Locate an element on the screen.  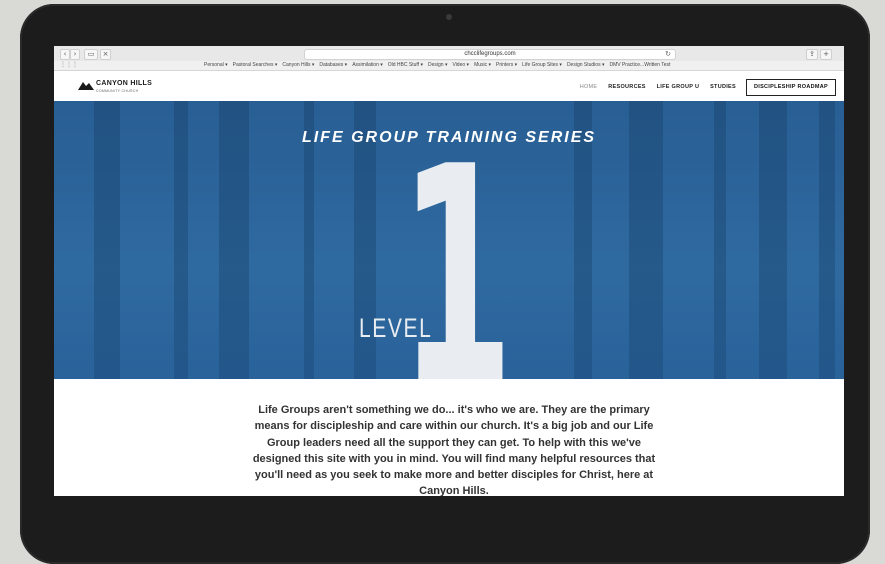
share-icon: ⇪ is located at coordinates (812, 54).